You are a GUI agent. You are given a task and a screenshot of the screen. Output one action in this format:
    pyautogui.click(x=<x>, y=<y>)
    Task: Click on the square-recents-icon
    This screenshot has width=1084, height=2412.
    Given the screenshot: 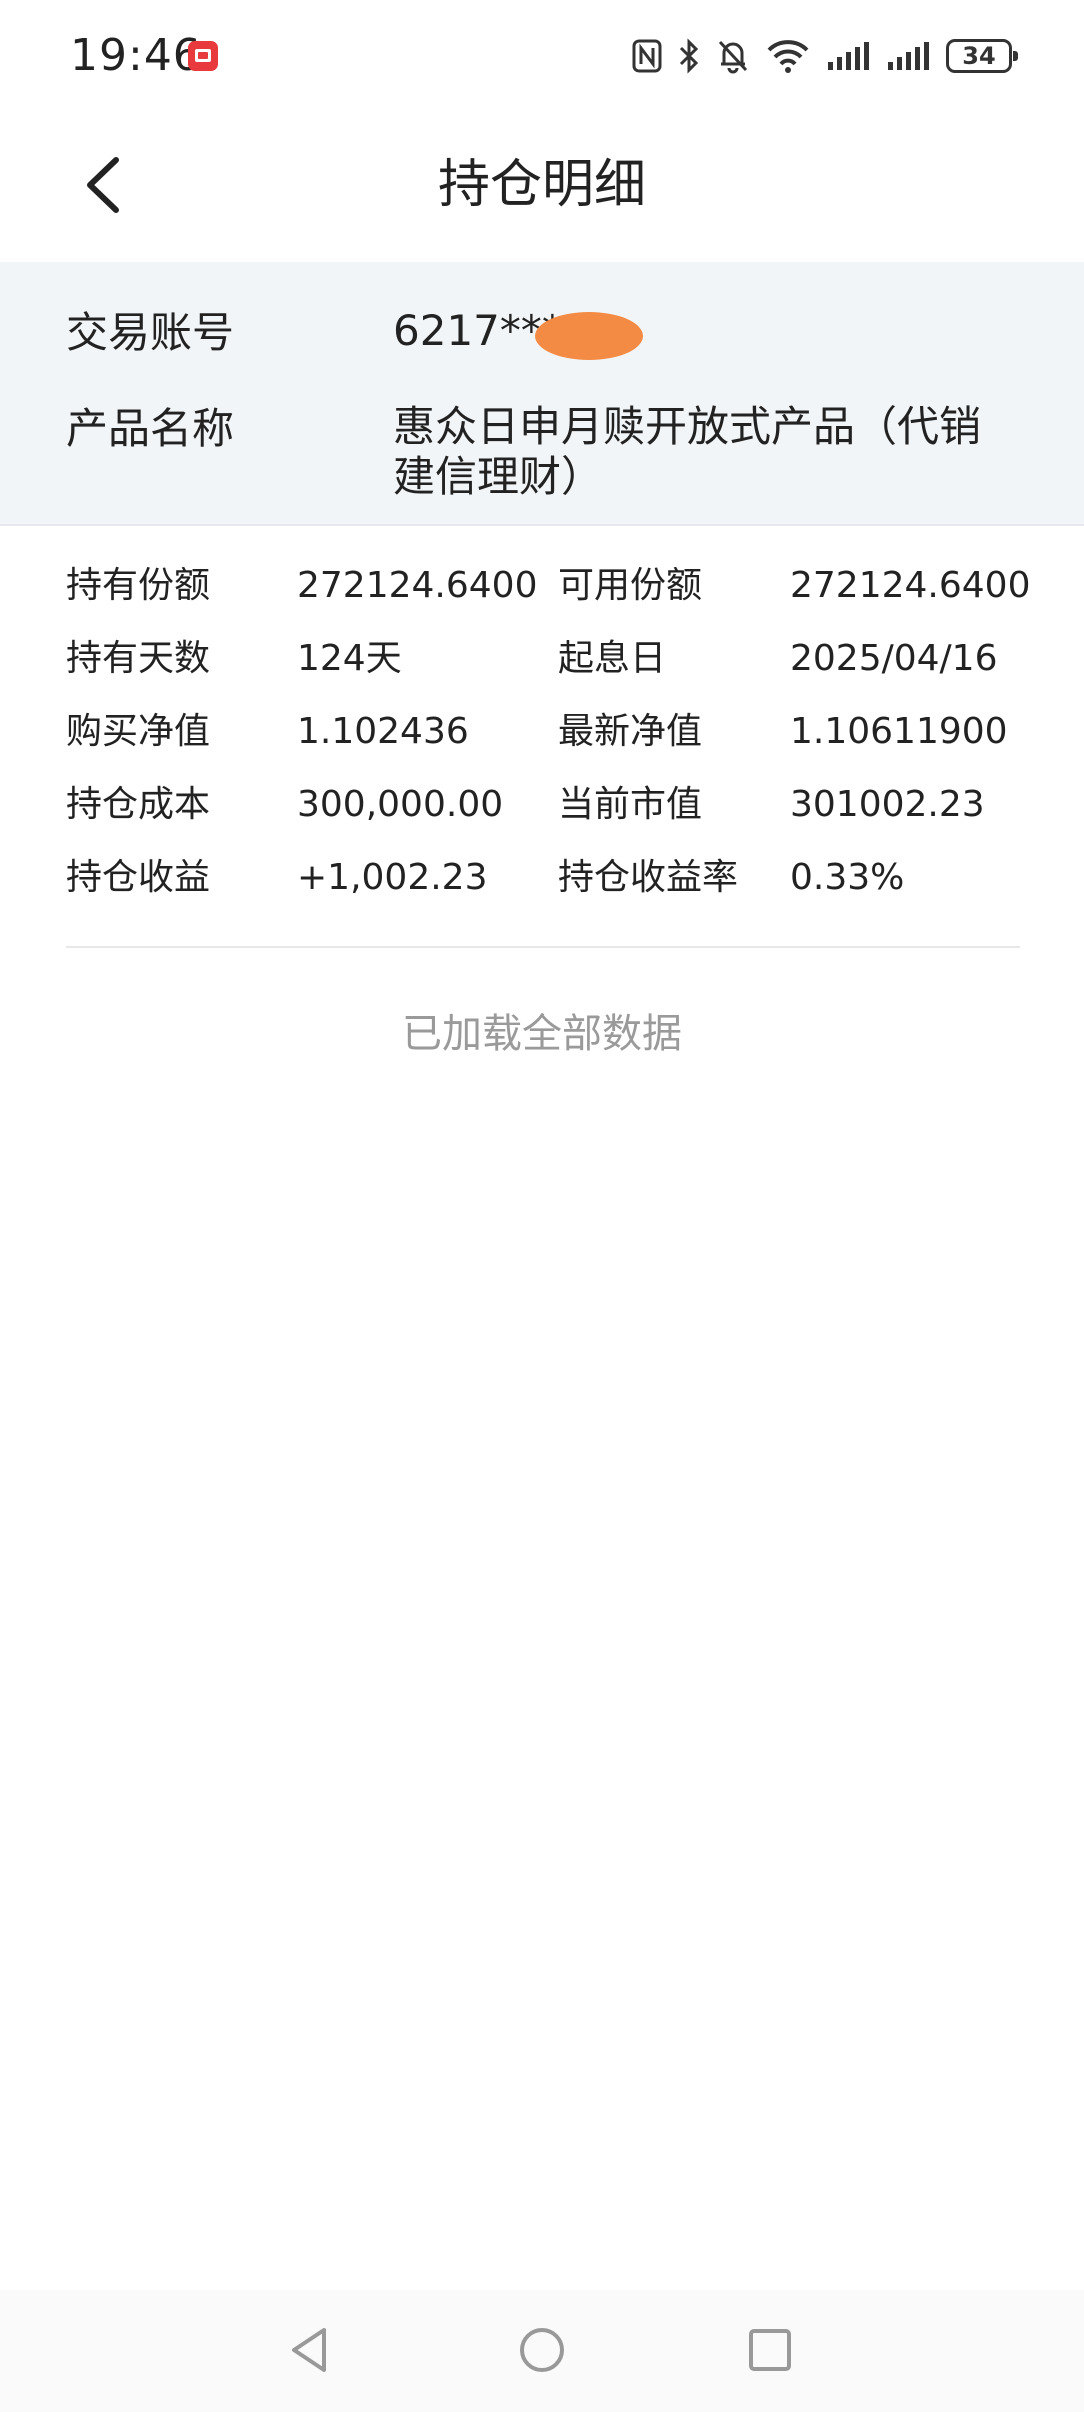 What is the action you would take?
    pyautogui.click(x=770, y=2350)
    